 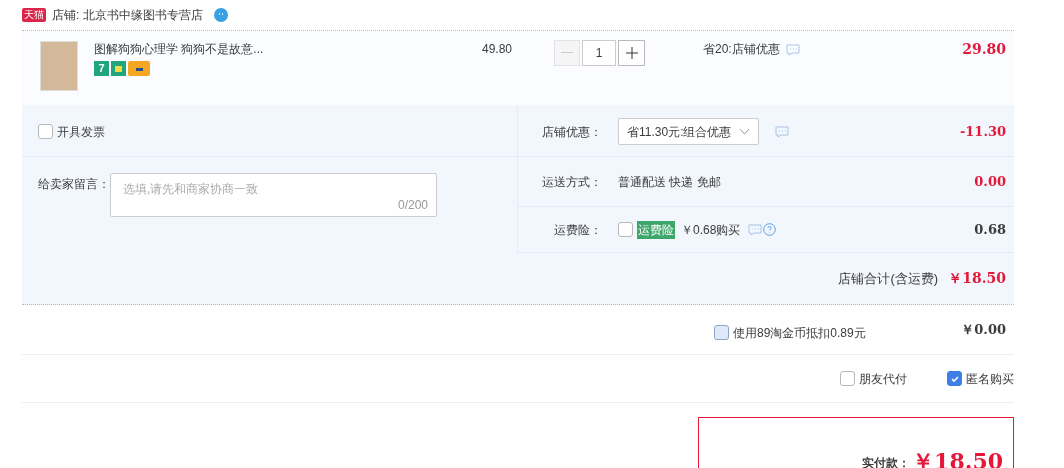 What do you see at coordinates (81, 131) in the screenshot?
I see `invoice-label: 开具发票` at bounding box center [81, 131].